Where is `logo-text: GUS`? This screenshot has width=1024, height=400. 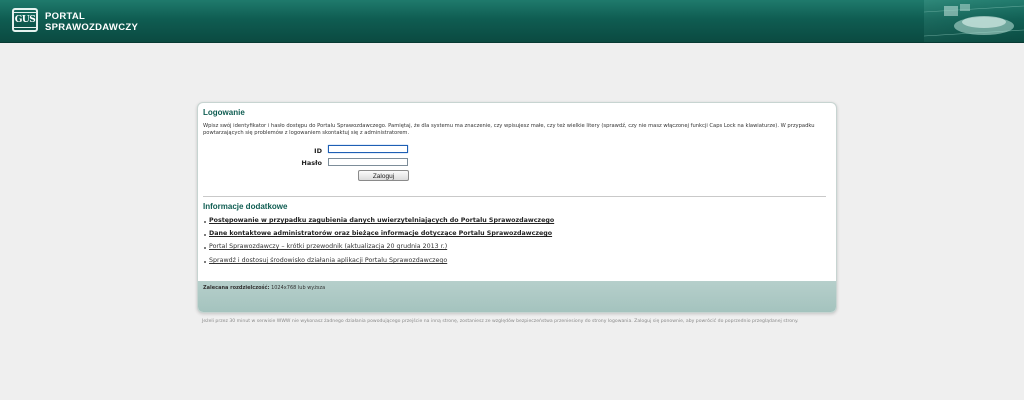 logo-text: GUS is located at coordinates (25, 20).